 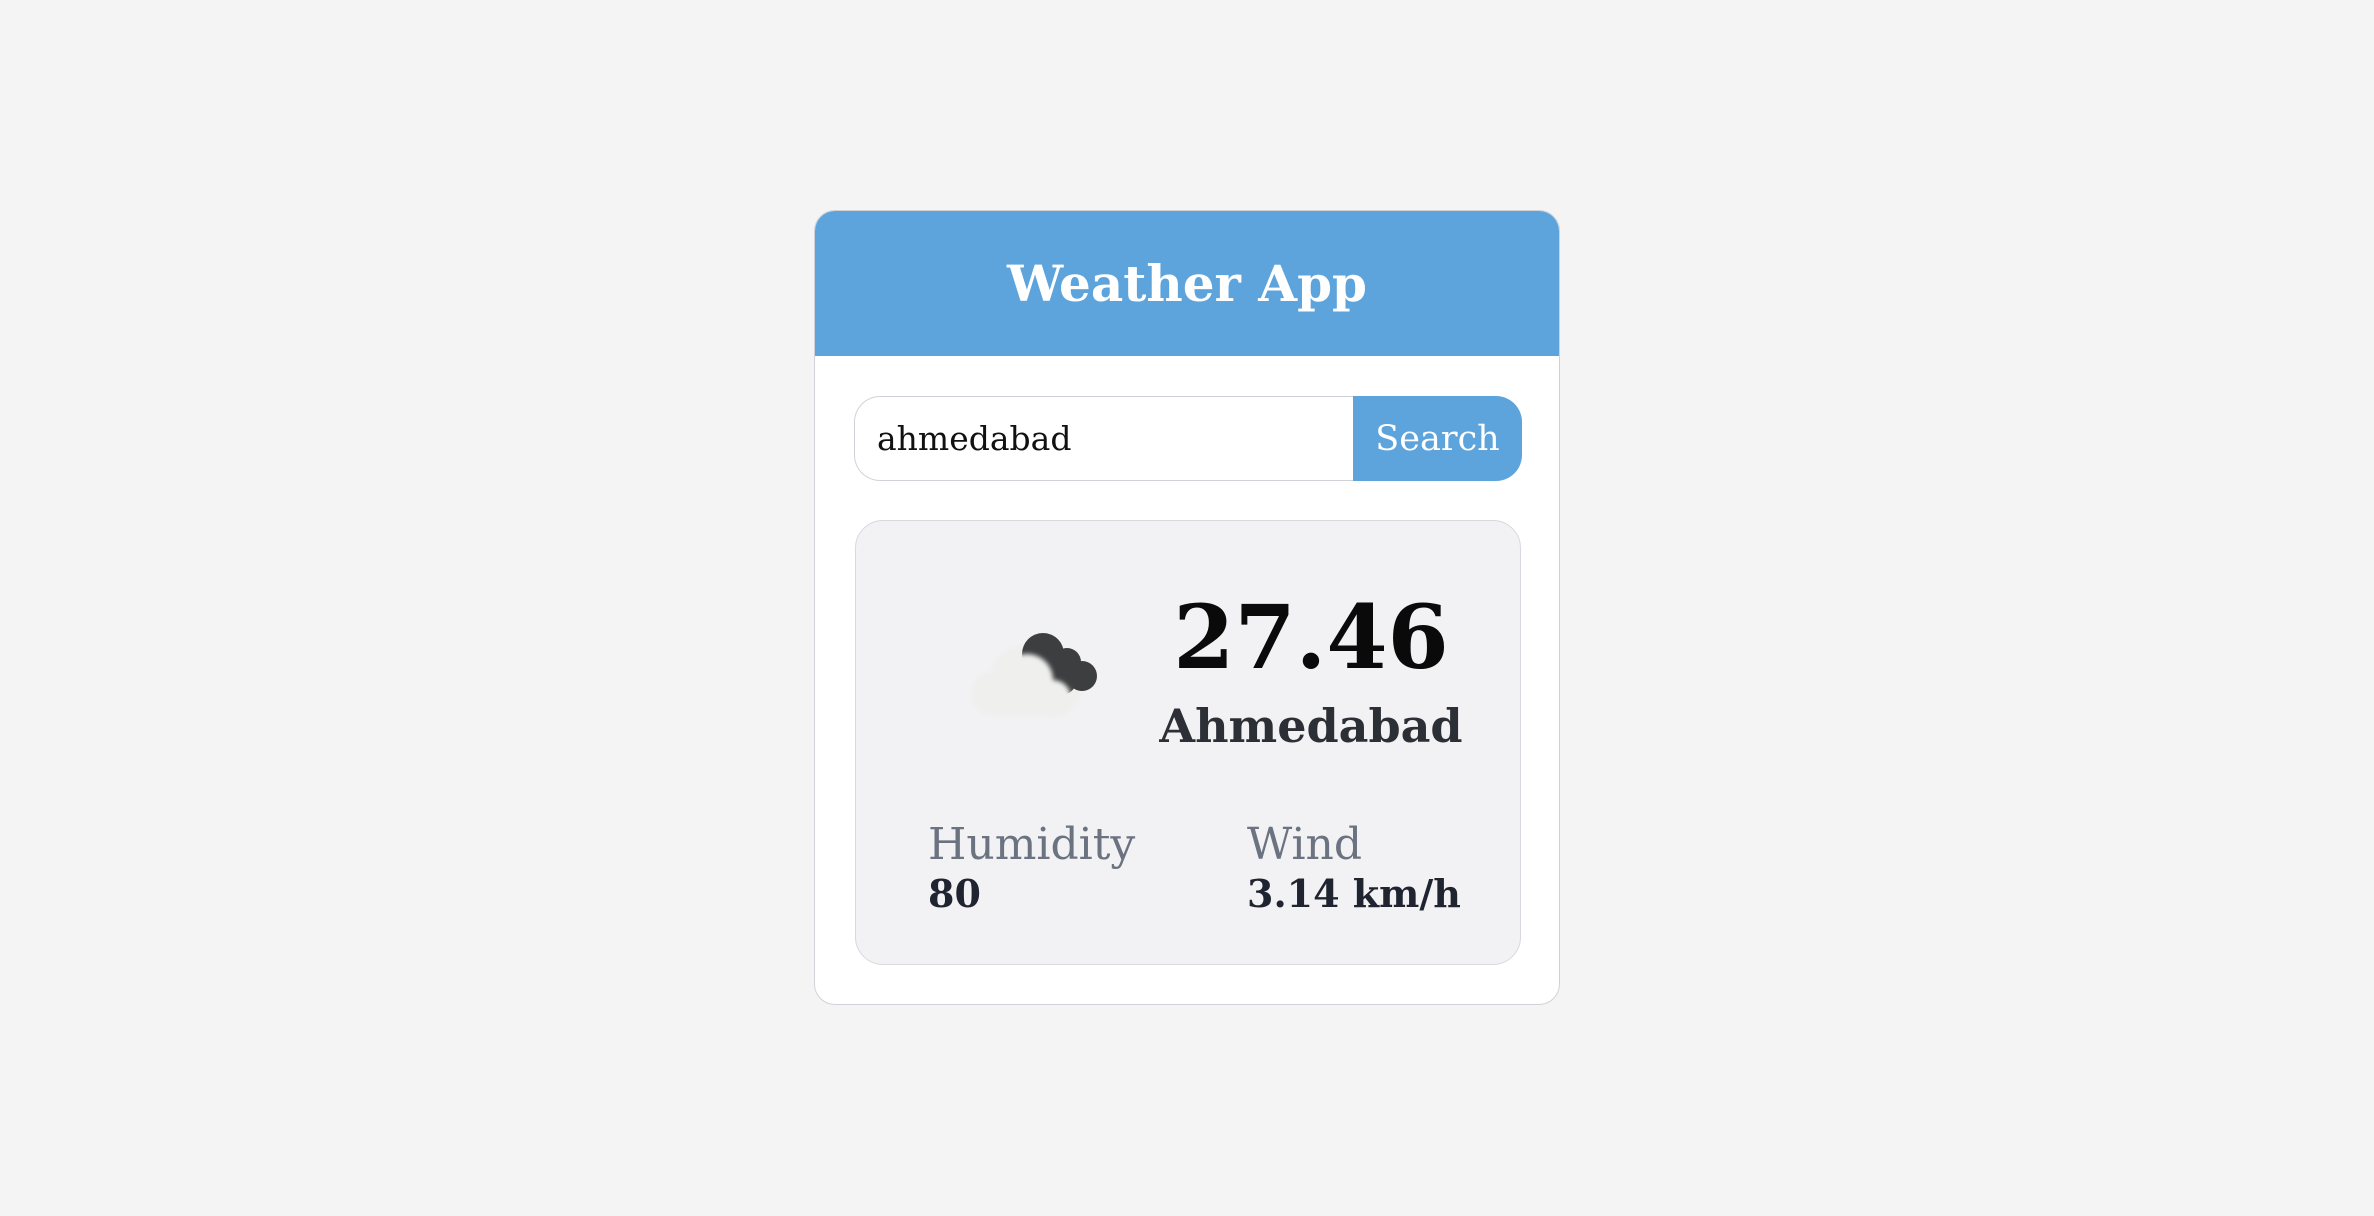 I want to click on app-header: Weather App, so click(x=1187, y=283).